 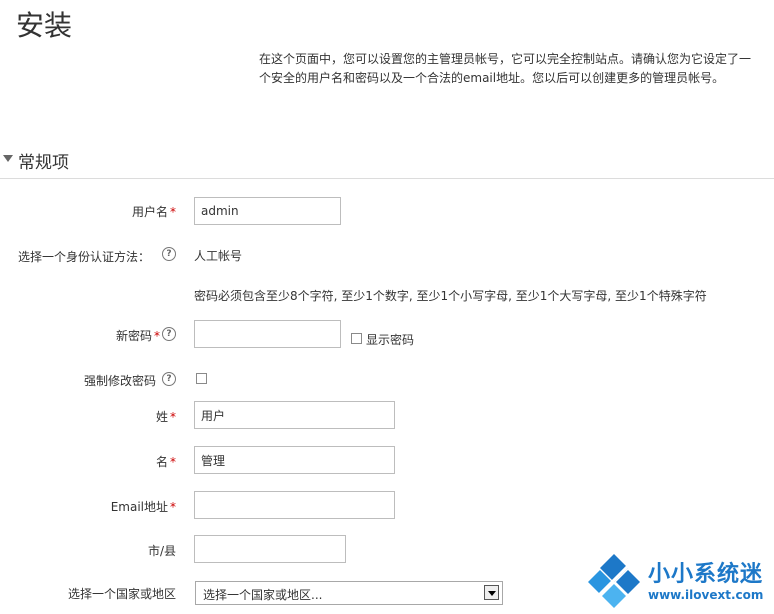 I want to click on username-label-text: 用户名, so click(x=149, y=212).